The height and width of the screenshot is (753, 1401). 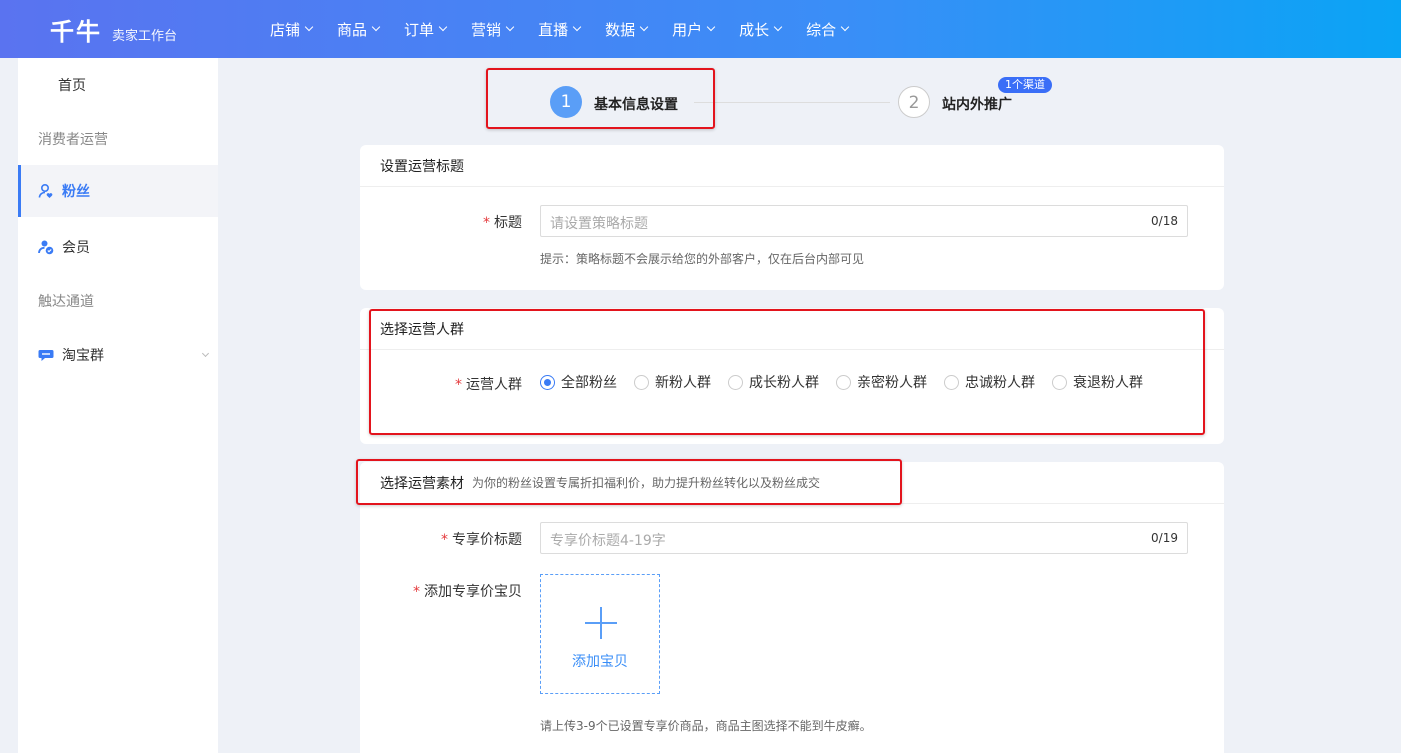 What do you see at coordinates (76, 31) in the screenshot?
I see `logo-mark: 千牛` at bounding box center [76, 31].